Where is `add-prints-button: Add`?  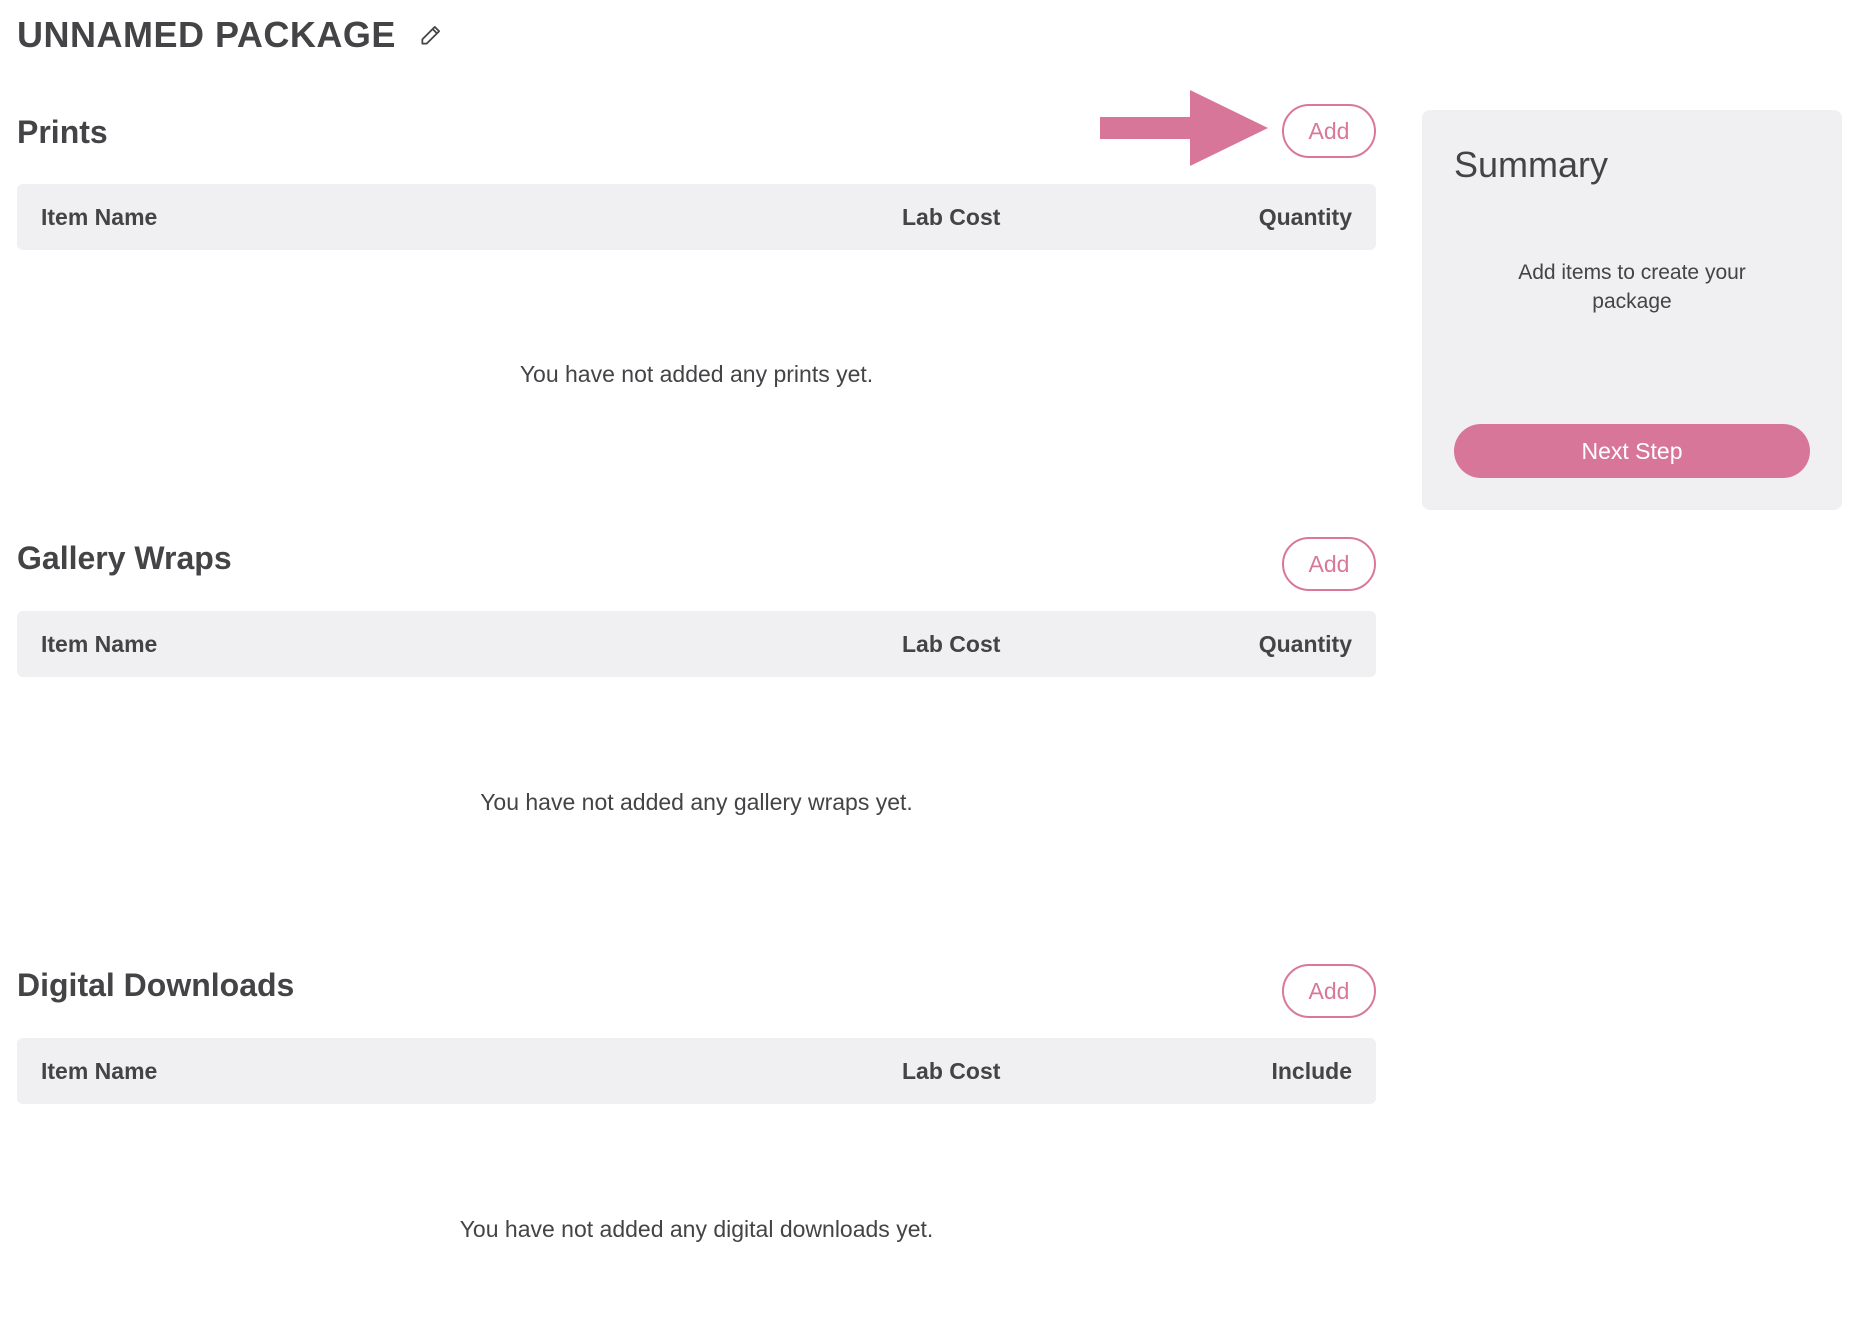
add-prints-button: Add is located at coordinates (1329, 131).